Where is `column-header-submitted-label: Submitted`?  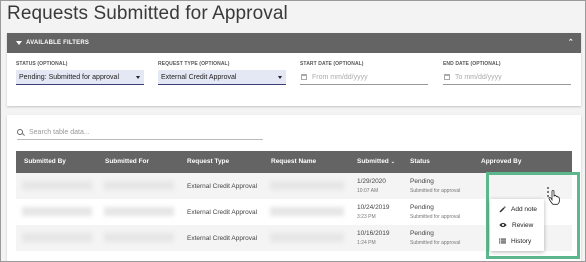
column-header-submitted-label: Submitted is located at coordinates (373, 161).